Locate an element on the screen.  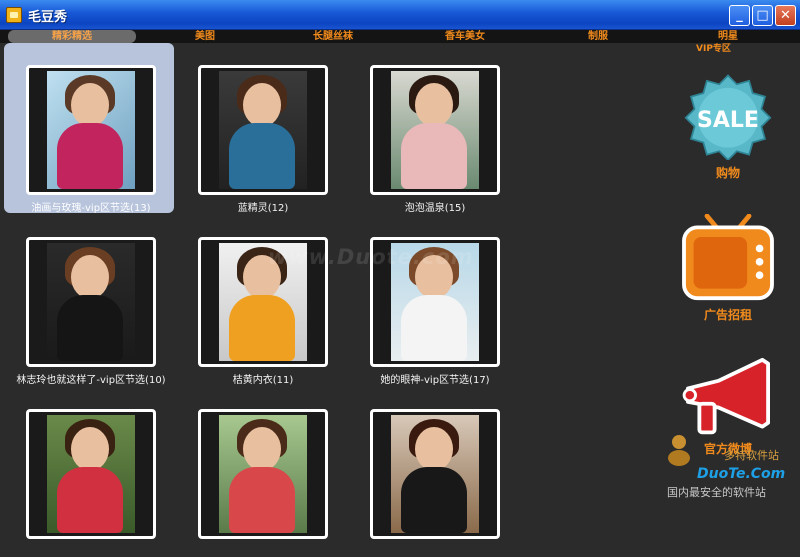
menu-item-featured: 精彩精选 is located at coordinates (72, 36).